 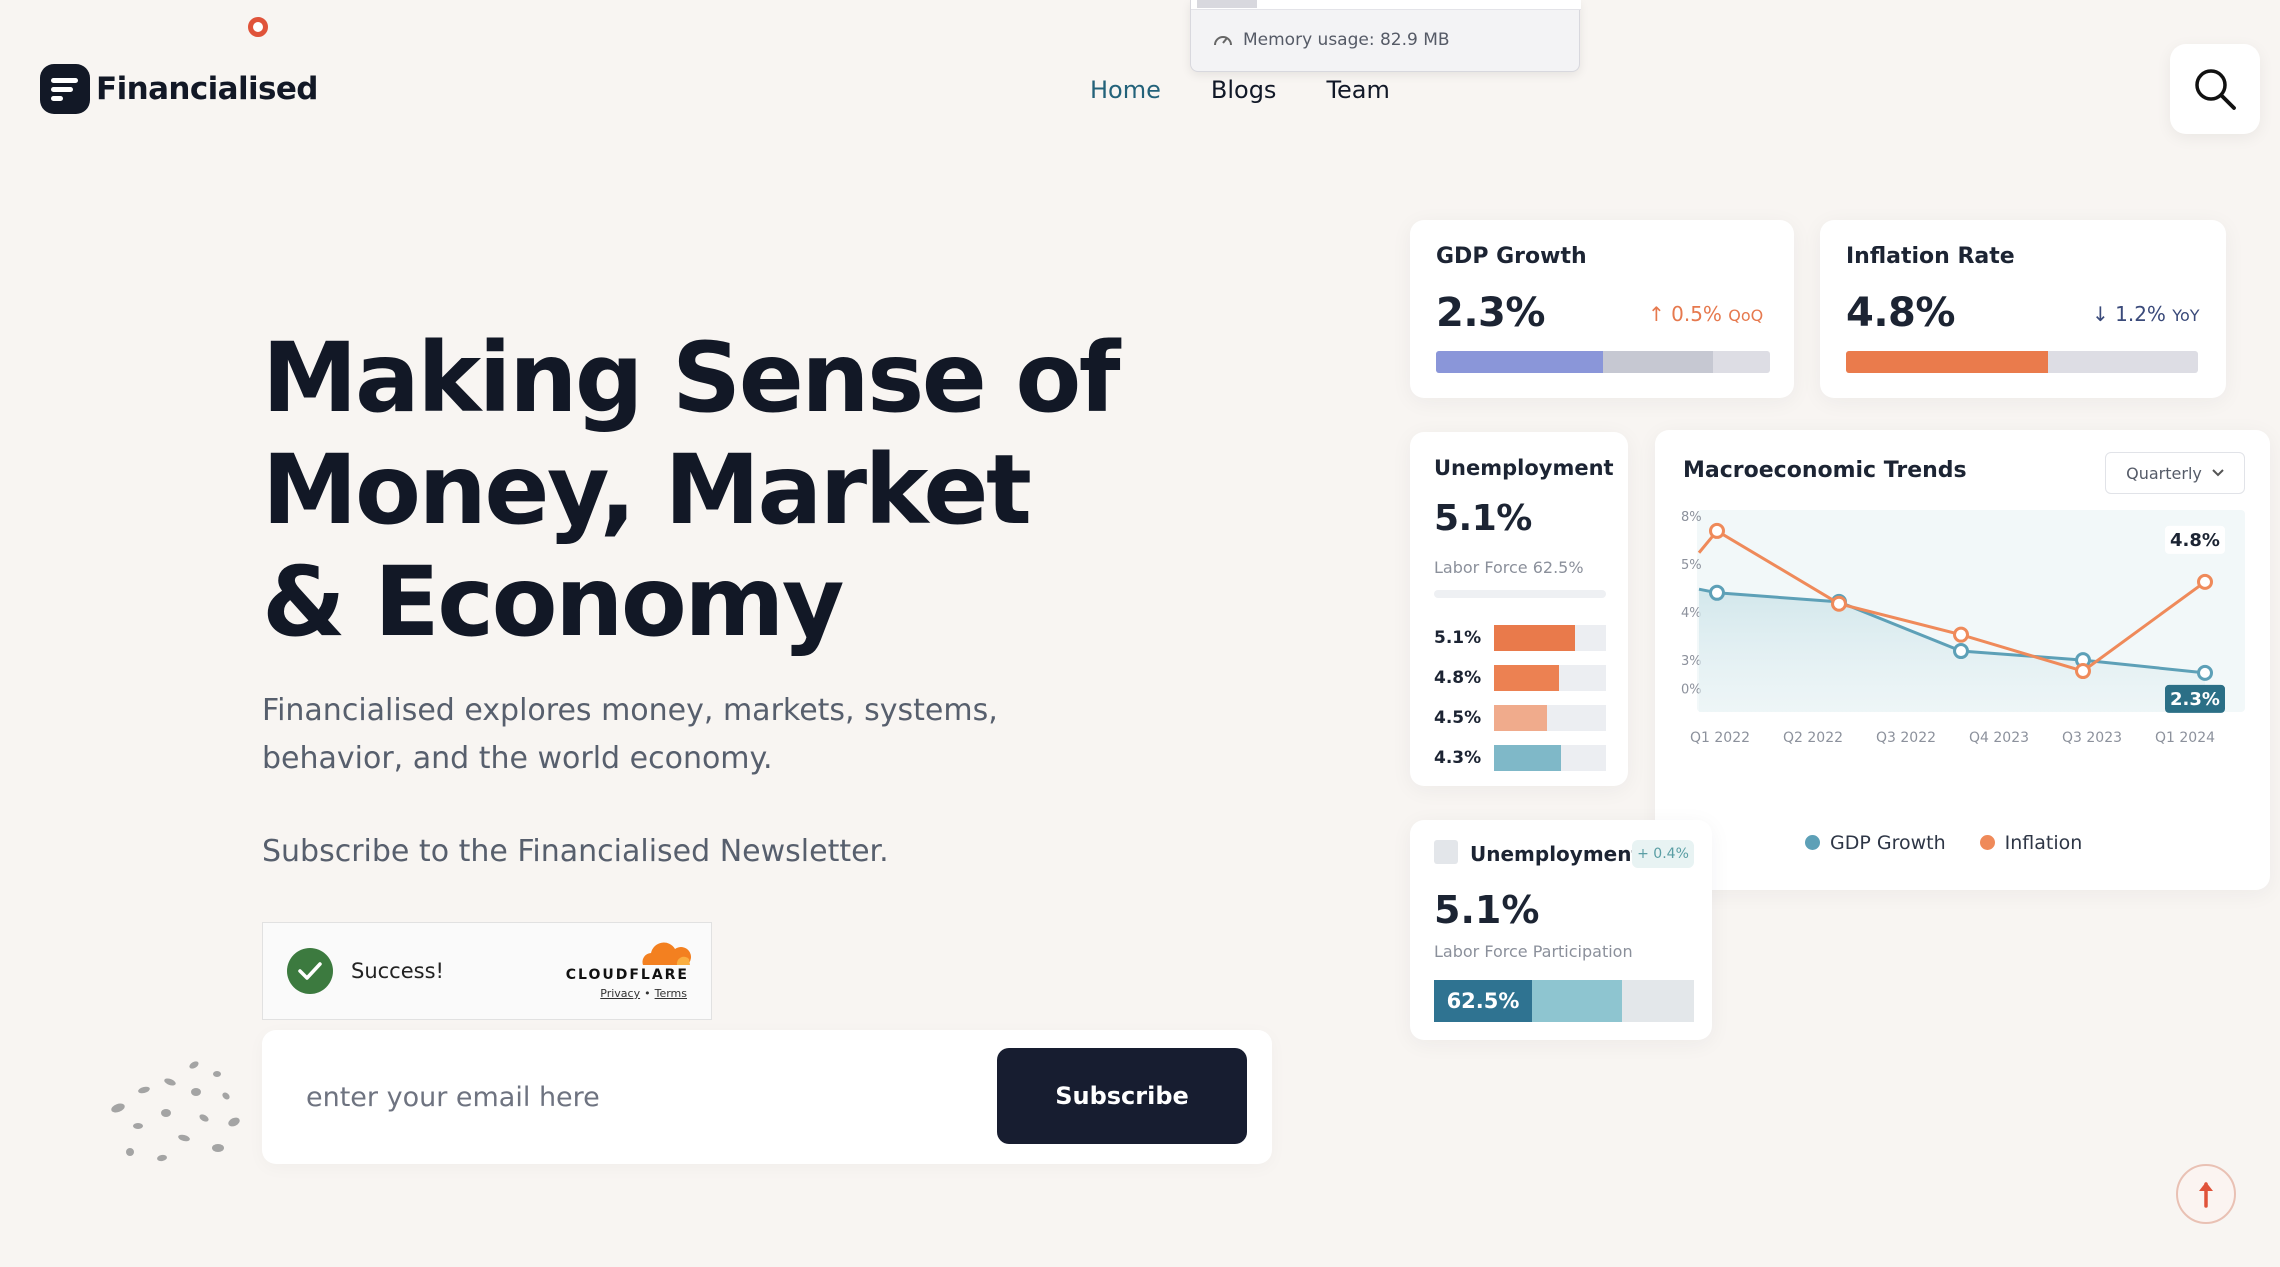 What do you see at coordinates (691, 490) in the screenshot?
I see `hero-headline: Making Sense of Money, Market & Economy` at bounding box center [691, 490].